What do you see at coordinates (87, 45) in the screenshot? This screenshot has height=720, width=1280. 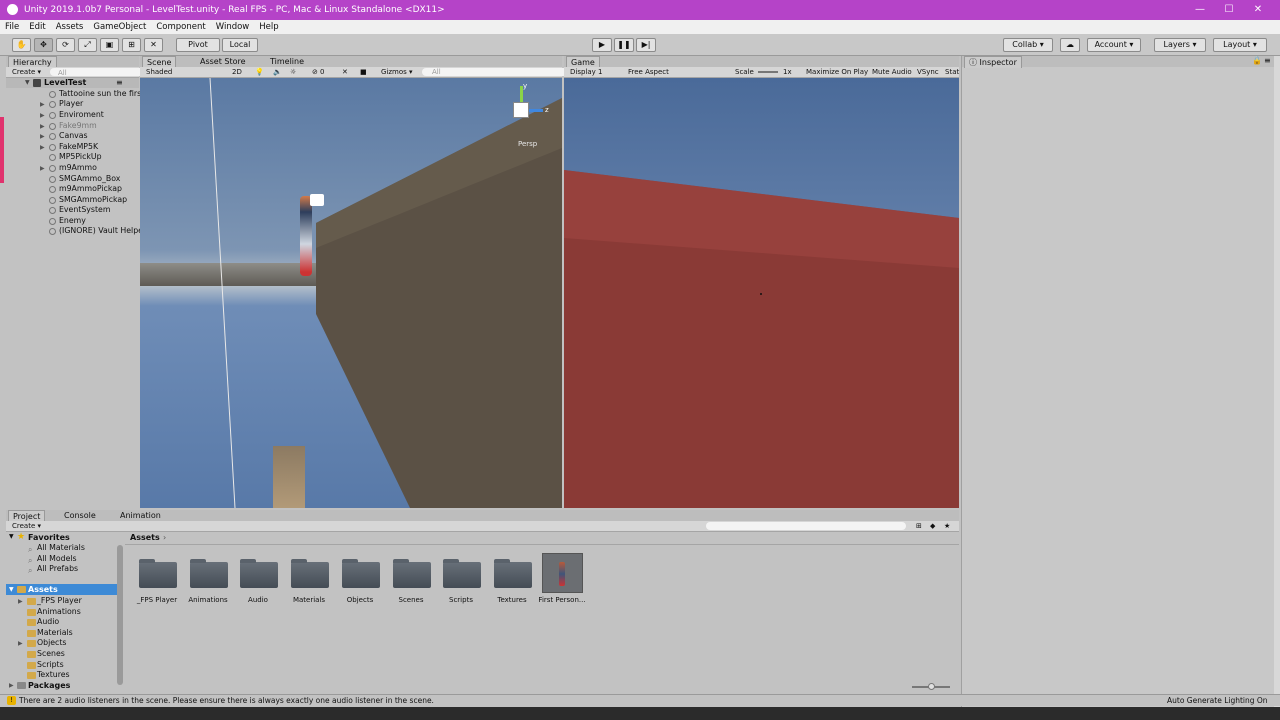 I see `scale-tool-icon: ⤢` at bounding box center [87, 45].